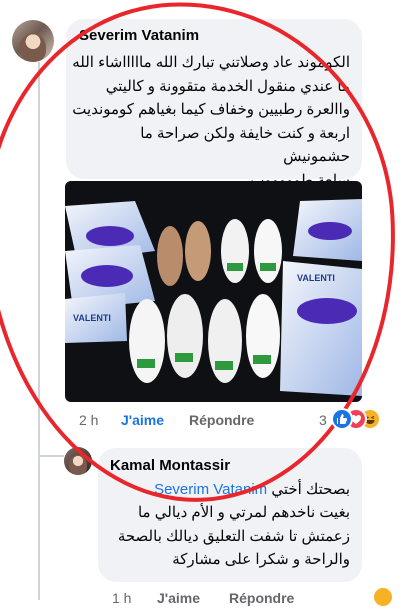  I want to click on reply-actions: 1 h J'aime Répondre, so click(200, 599).